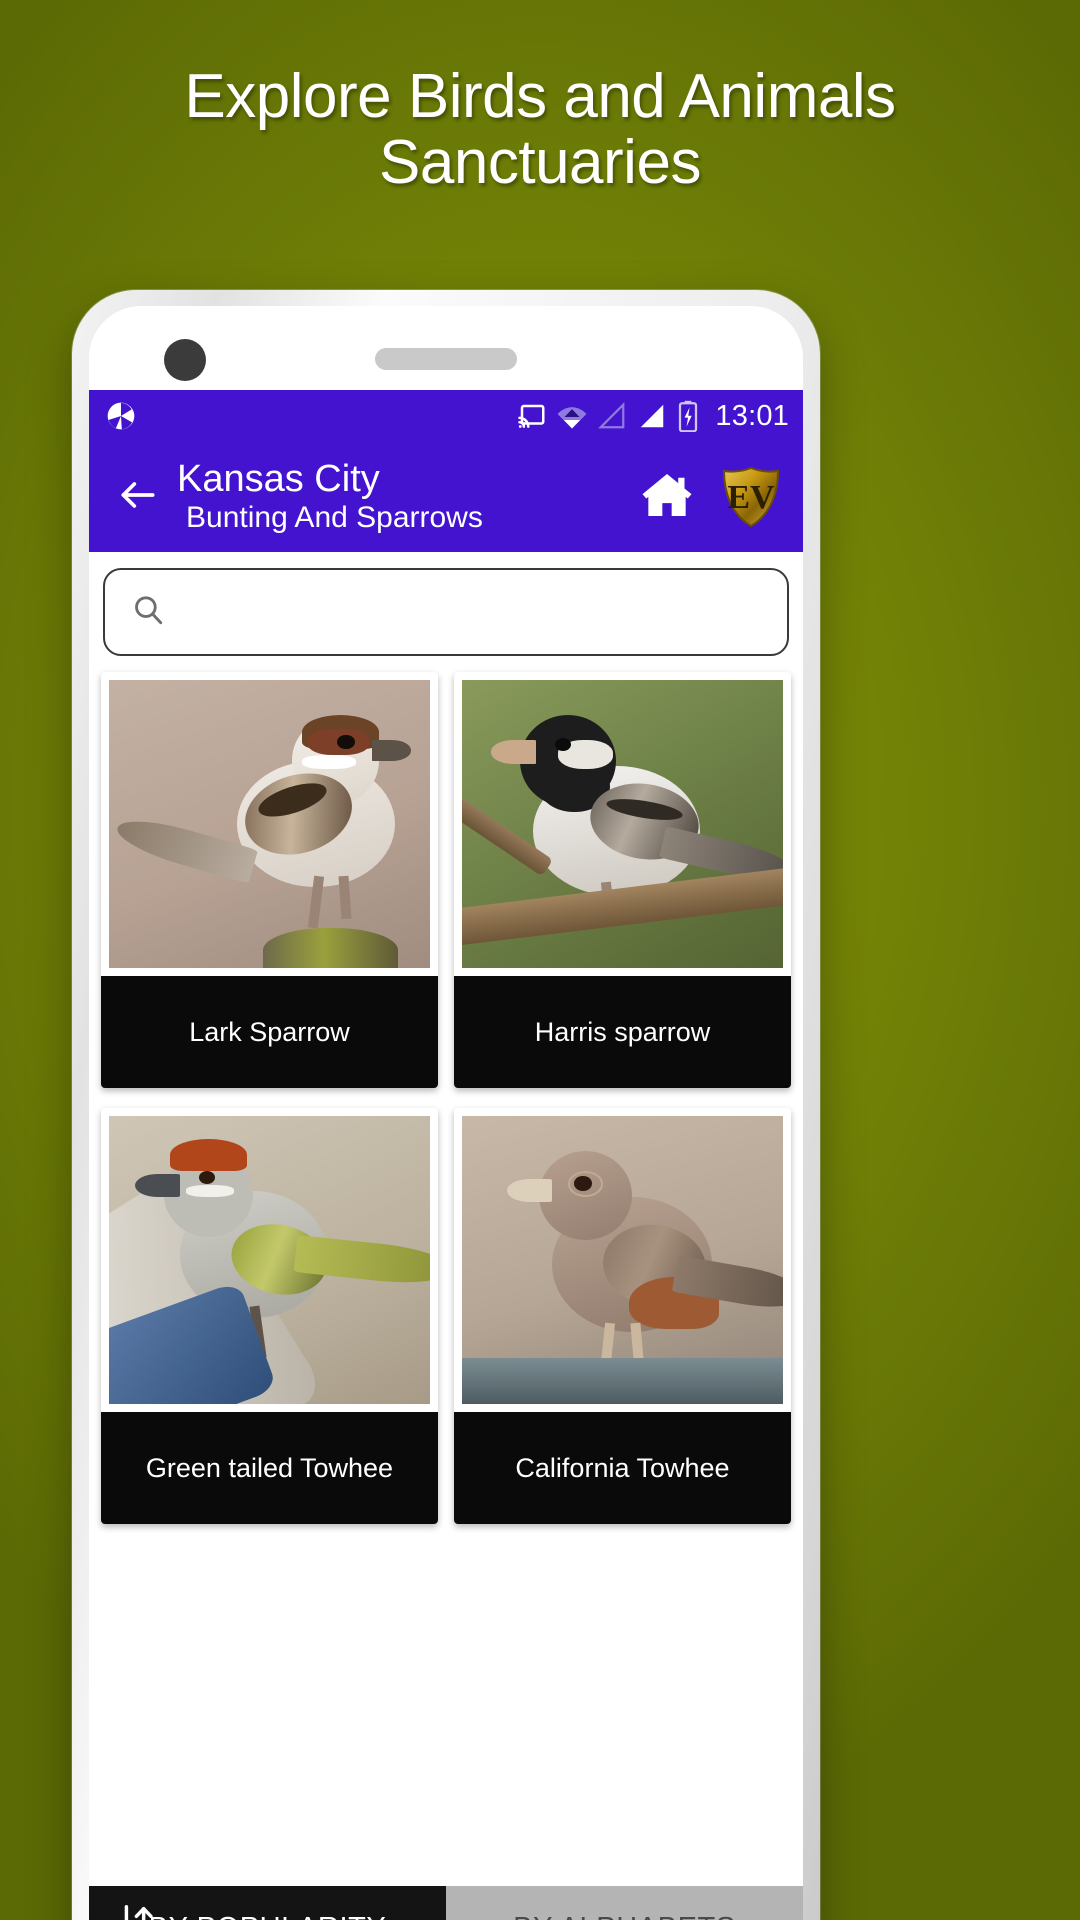 This screenshot has width=1080, height=1920. I want to click on bird-name: California Towhee, so click(622, 1468).